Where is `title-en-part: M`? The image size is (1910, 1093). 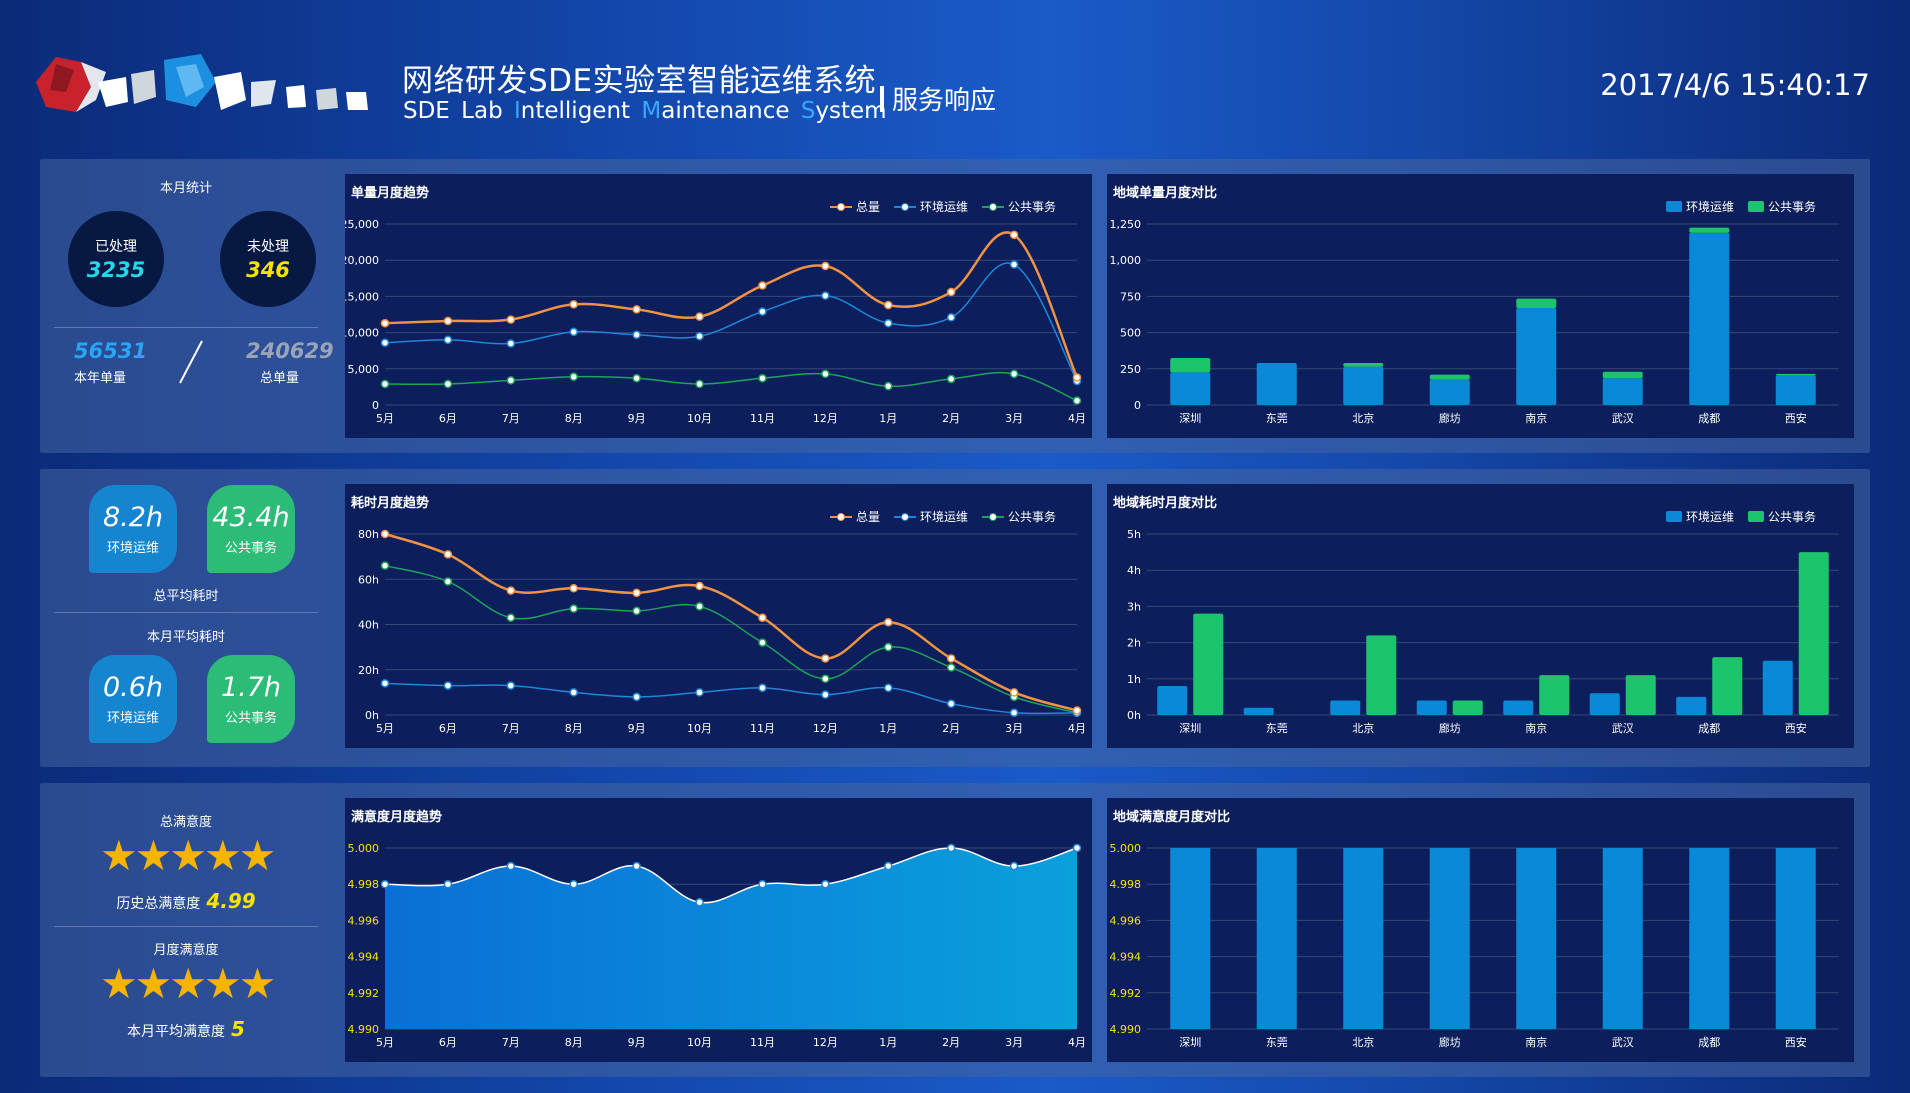 title-en-part: M is located at coordinates (651, 111).